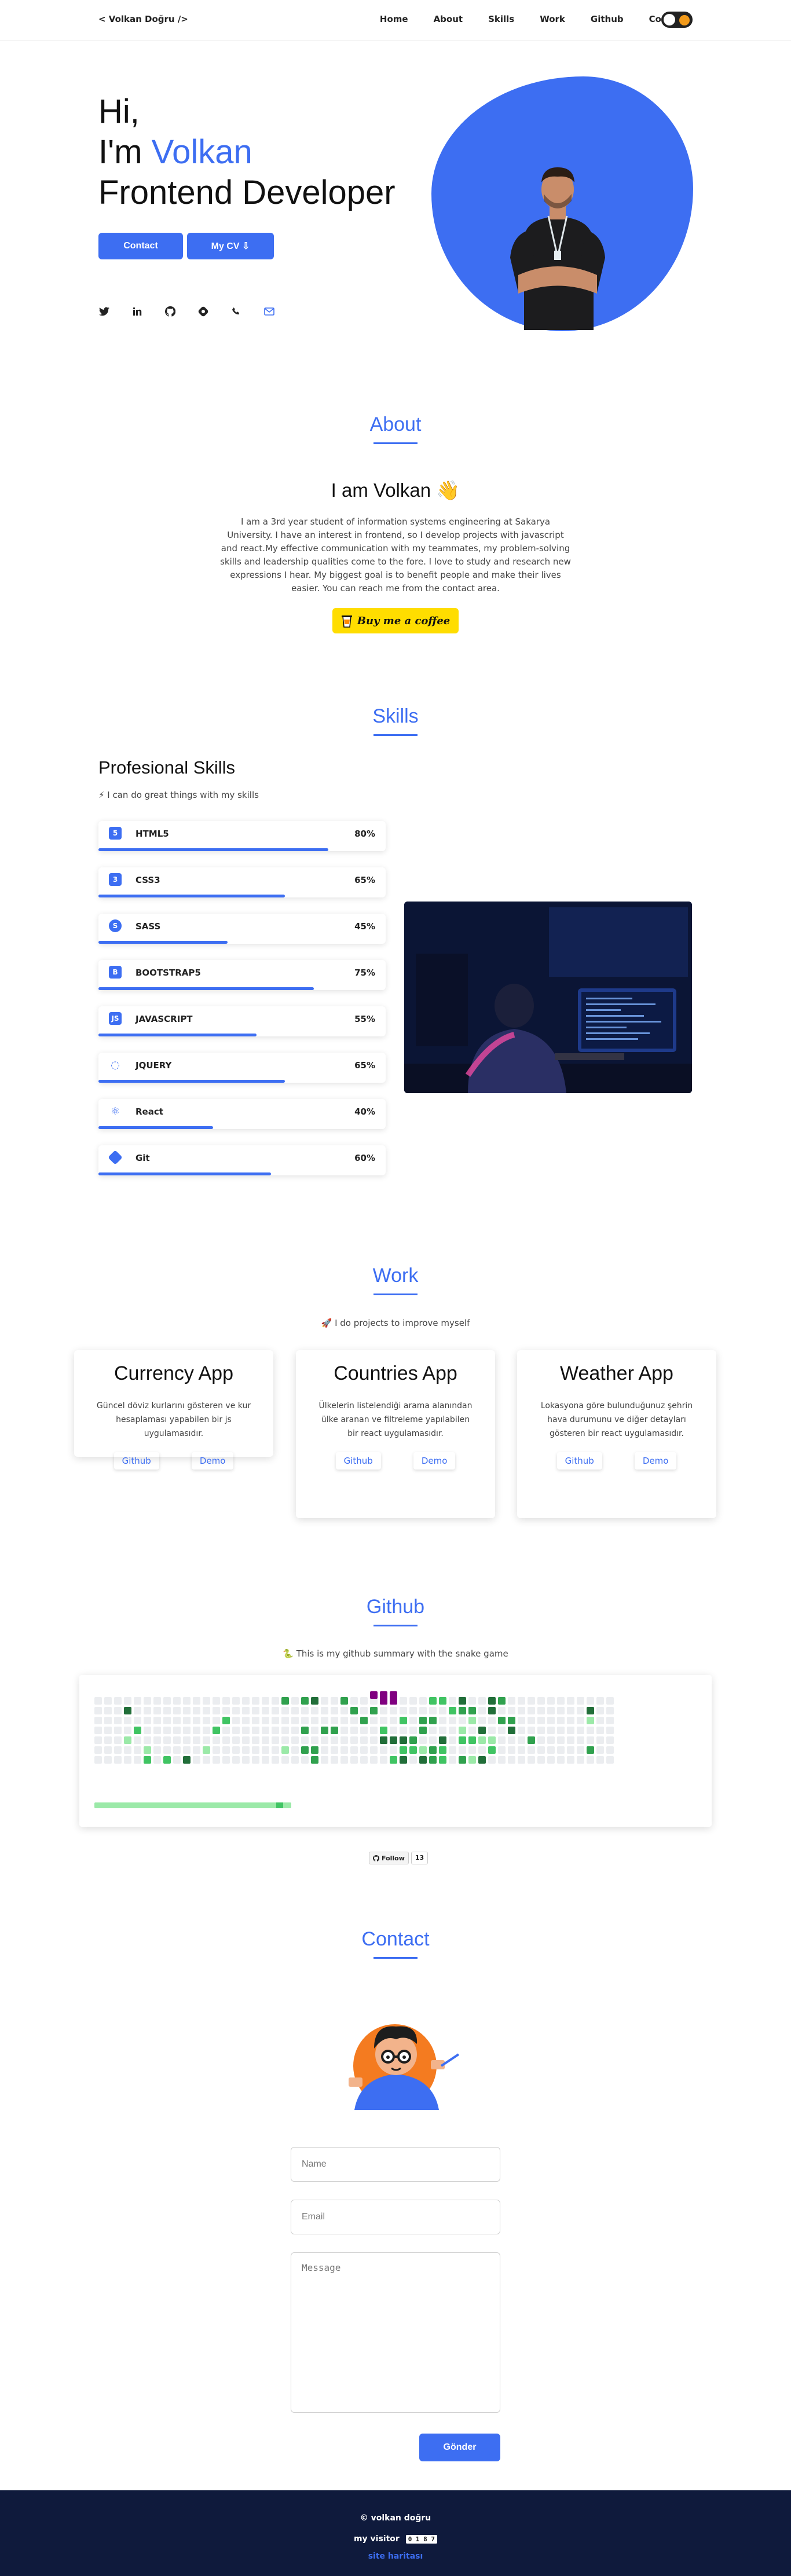 Image resolution: width=791 pixels, height=2576 pixels. Describe the element at coordinates (395, 2217) in the screenshot. I see `email-input` at that location.